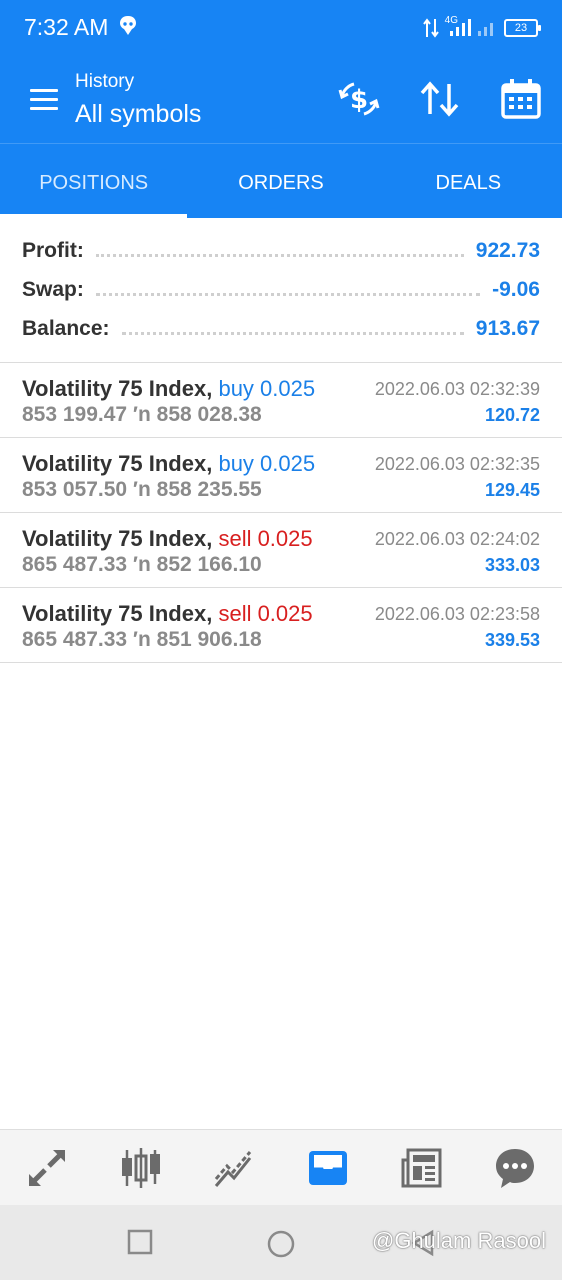  I want to click on battery-level: 23, so click(521, 28).